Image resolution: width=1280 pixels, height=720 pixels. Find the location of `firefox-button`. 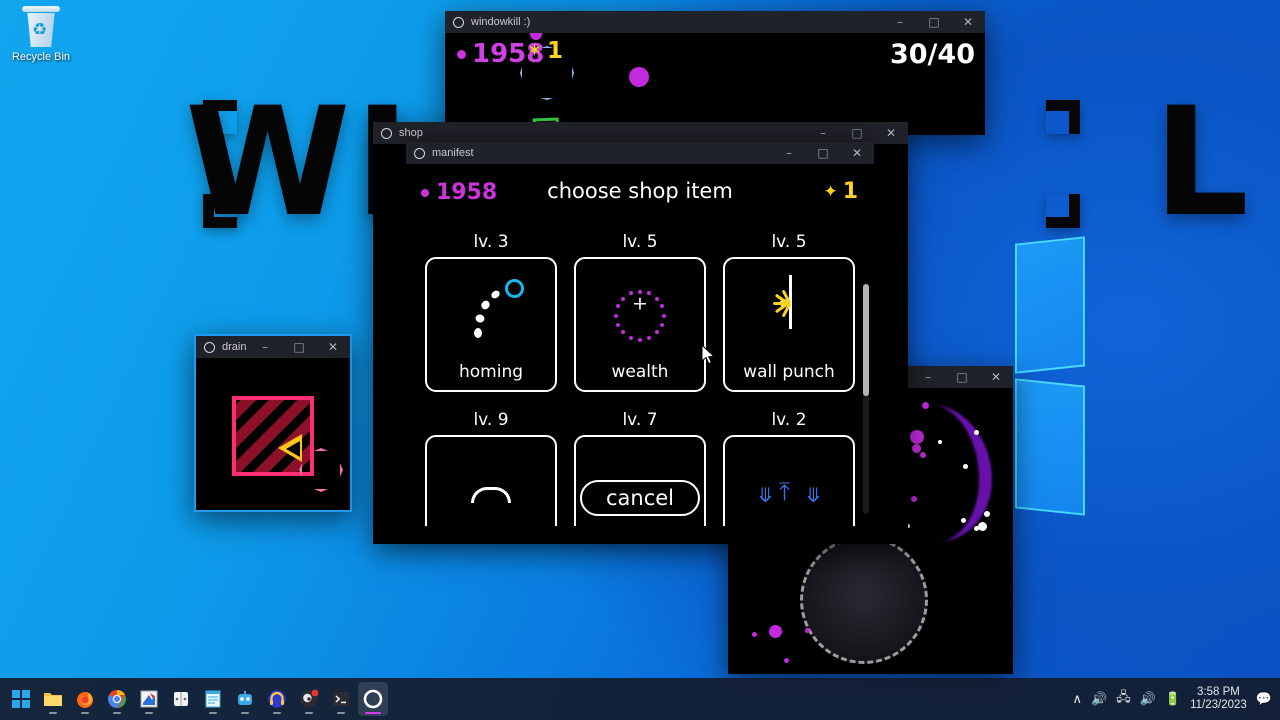

firefox-button is located at coordinates (85, 699).